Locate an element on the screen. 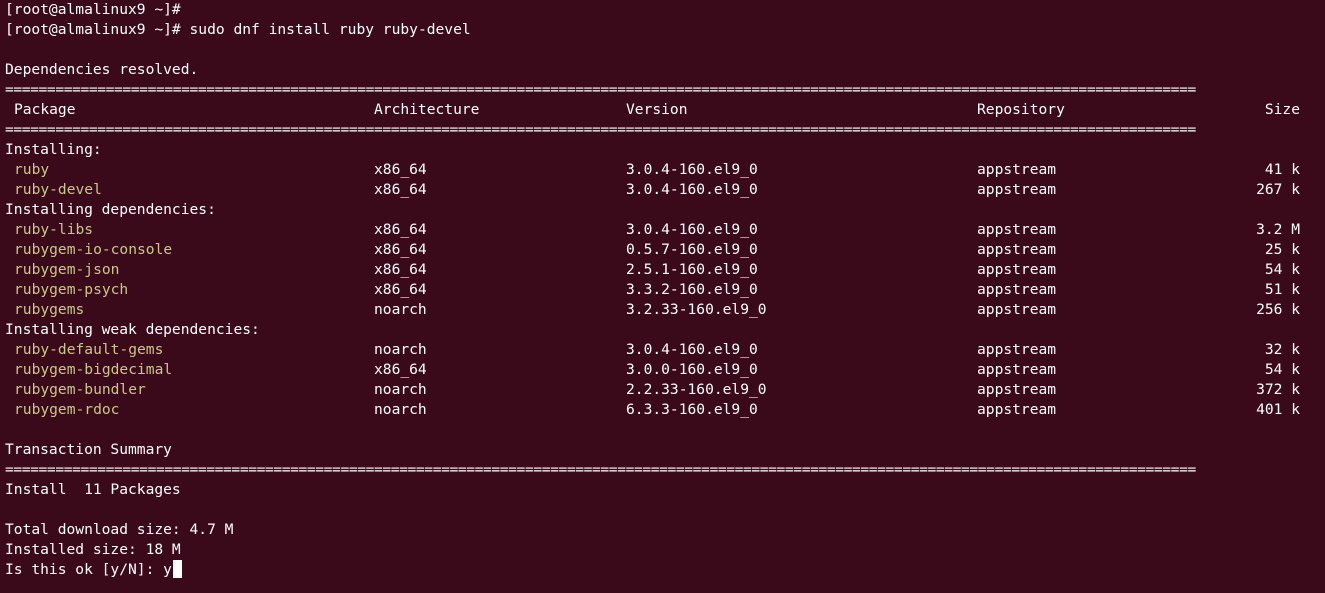 This screenshot has height=593, width=1325. group-title: Installing dependencies: is located at coordinates (110, 209).